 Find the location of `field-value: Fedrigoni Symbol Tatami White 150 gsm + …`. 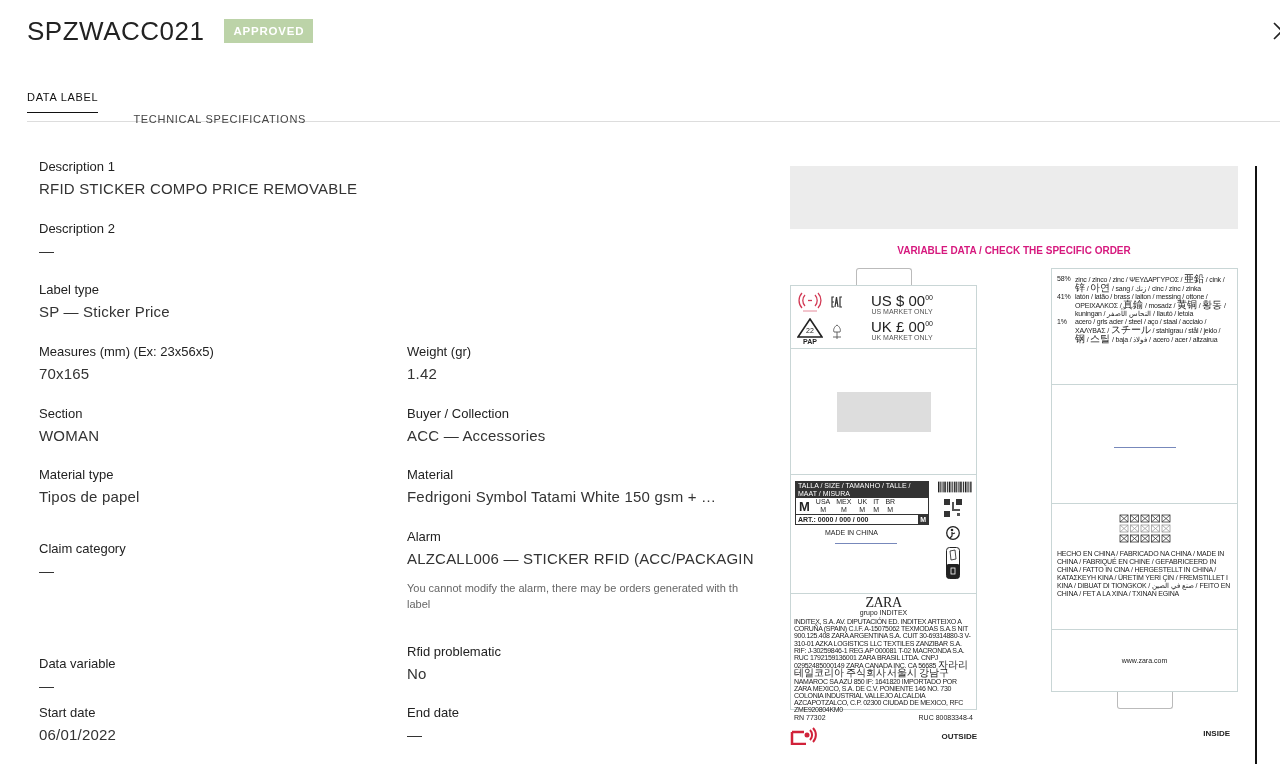

field-value: Fedrigoni Symbol Tatami White 150 gsm + … is located at coordinates (562, 497).